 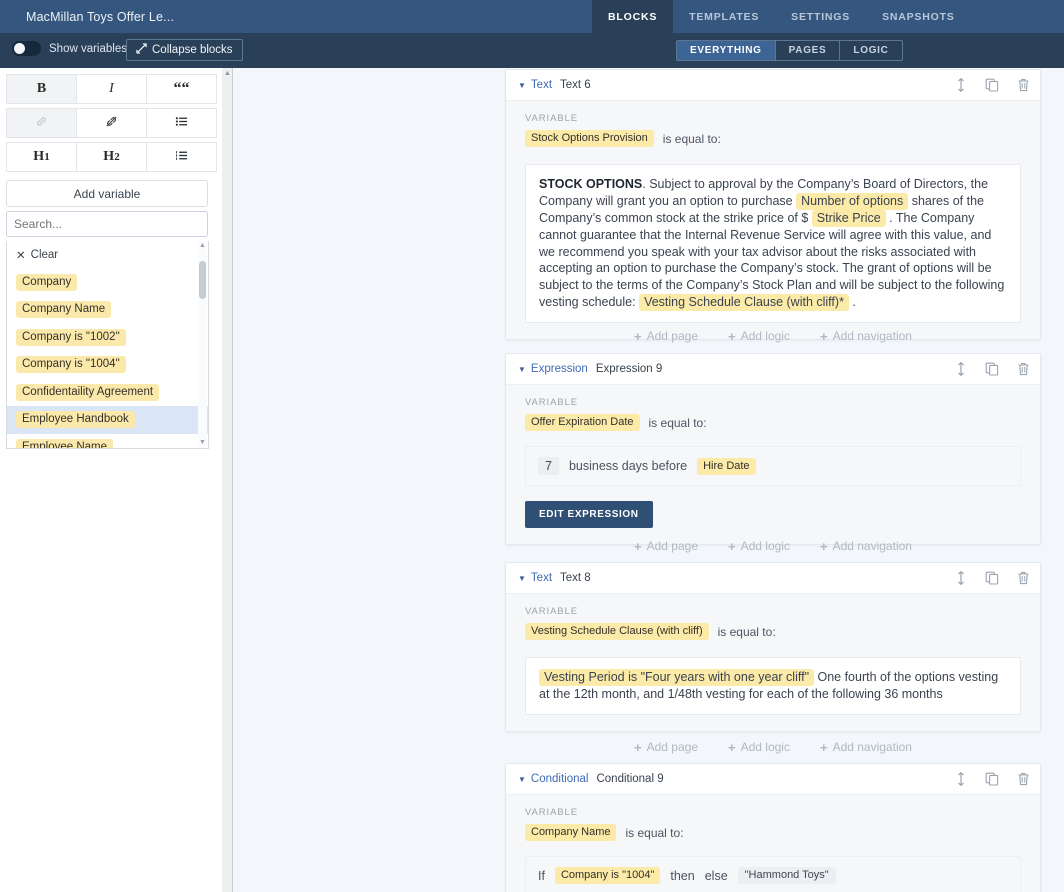 I want to click on search-input, so click(x=107, y=224).